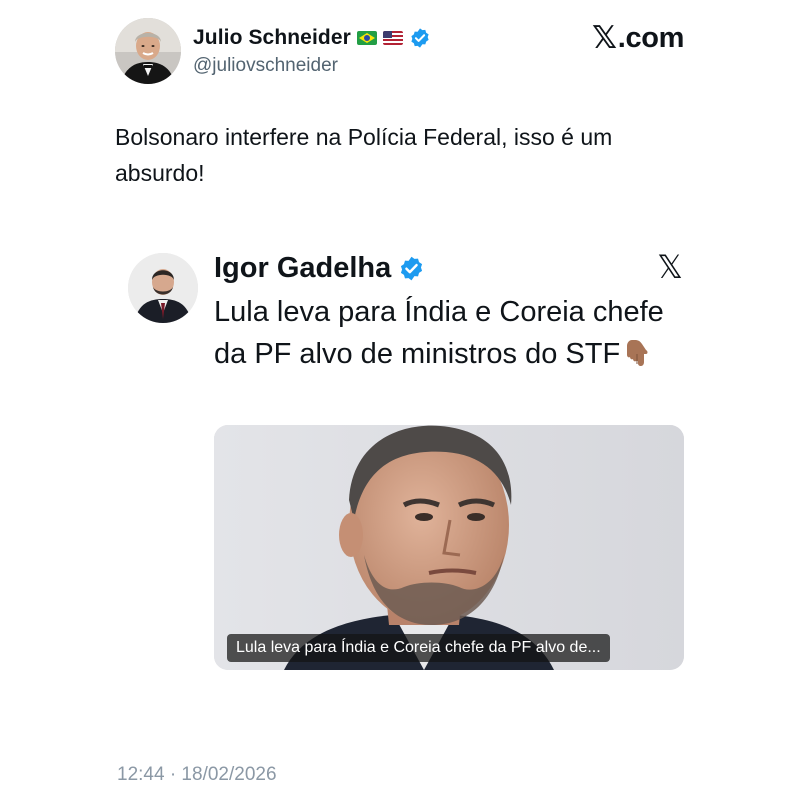  What do you see at coordinates (272, 38) in the screenshot?
I see `author-display-name: Julio Schneider` at bounding box center [272, 38].